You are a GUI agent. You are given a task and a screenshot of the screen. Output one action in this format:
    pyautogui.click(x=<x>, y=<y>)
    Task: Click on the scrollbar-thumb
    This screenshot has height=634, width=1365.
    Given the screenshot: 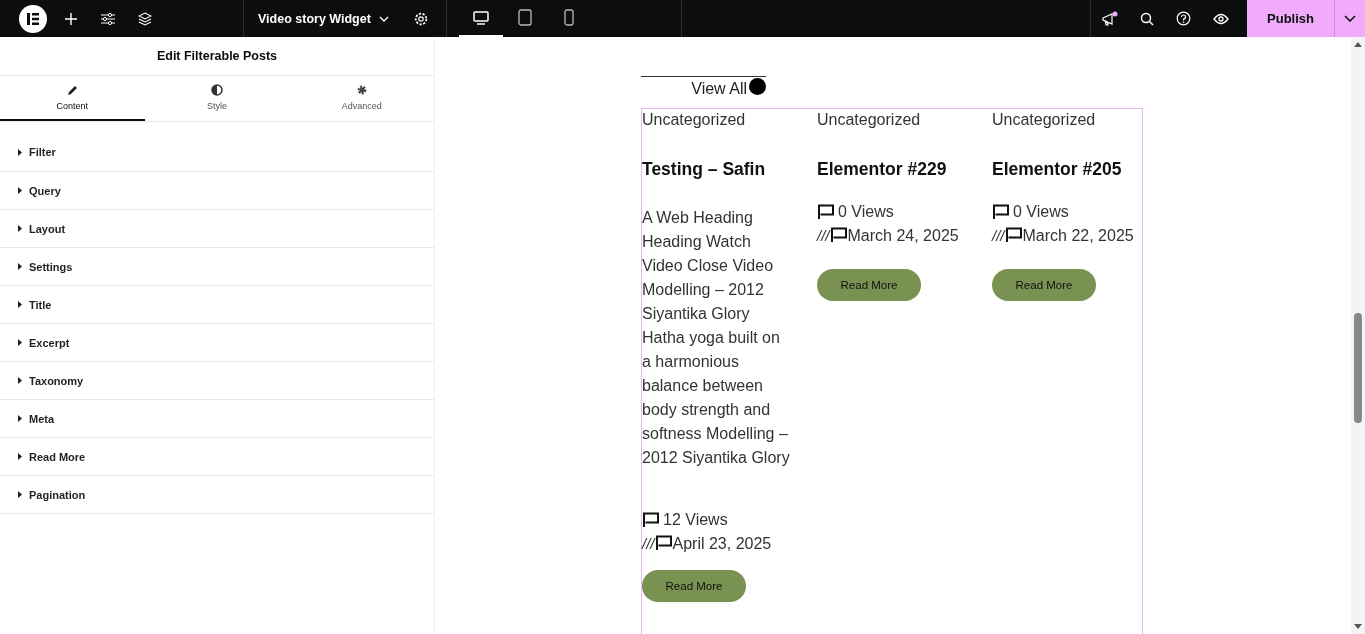 What is the action you would take?
    pyautogui.click(x=1358, y=368)
    